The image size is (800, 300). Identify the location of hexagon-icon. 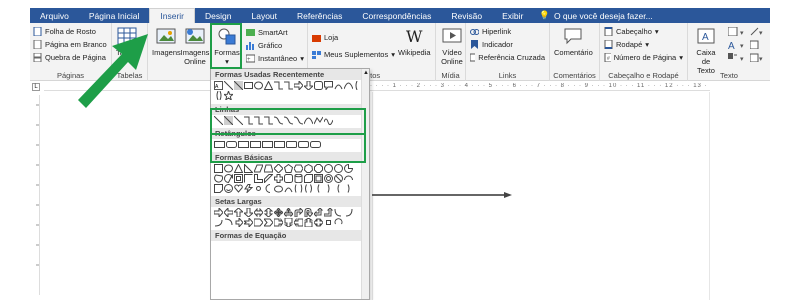
(298, 168).